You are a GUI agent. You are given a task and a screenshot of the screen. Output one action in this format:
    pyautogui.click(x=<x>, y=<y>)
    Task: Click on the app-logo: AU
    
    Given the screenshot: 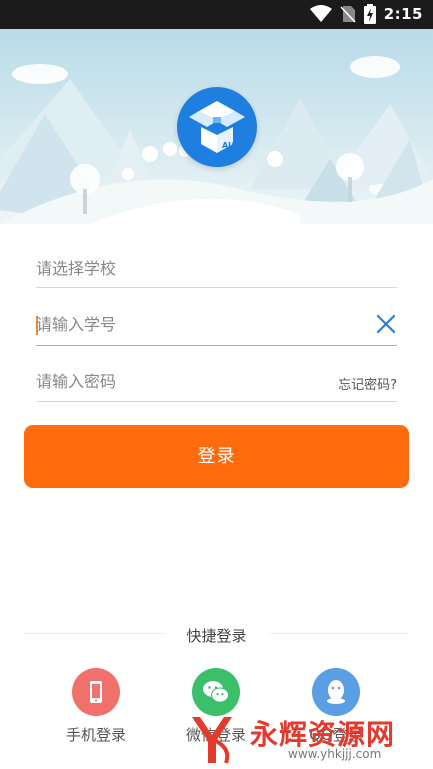 What is the action you would take?
    pyautogui.click(x=217, y=127)
    